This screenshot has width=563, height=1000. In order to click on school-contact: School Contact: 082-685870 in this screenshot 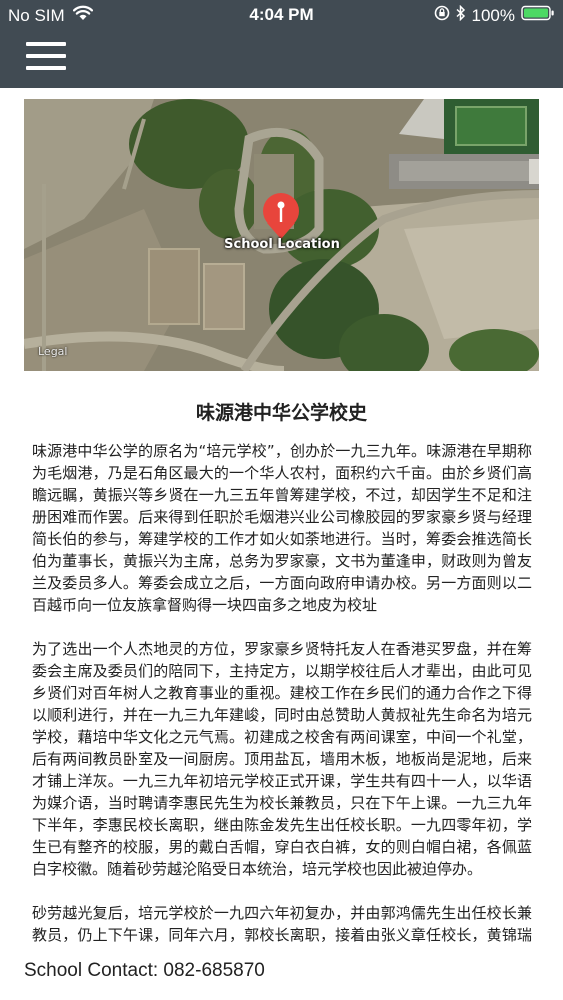, I will do `click(144, 971)`.